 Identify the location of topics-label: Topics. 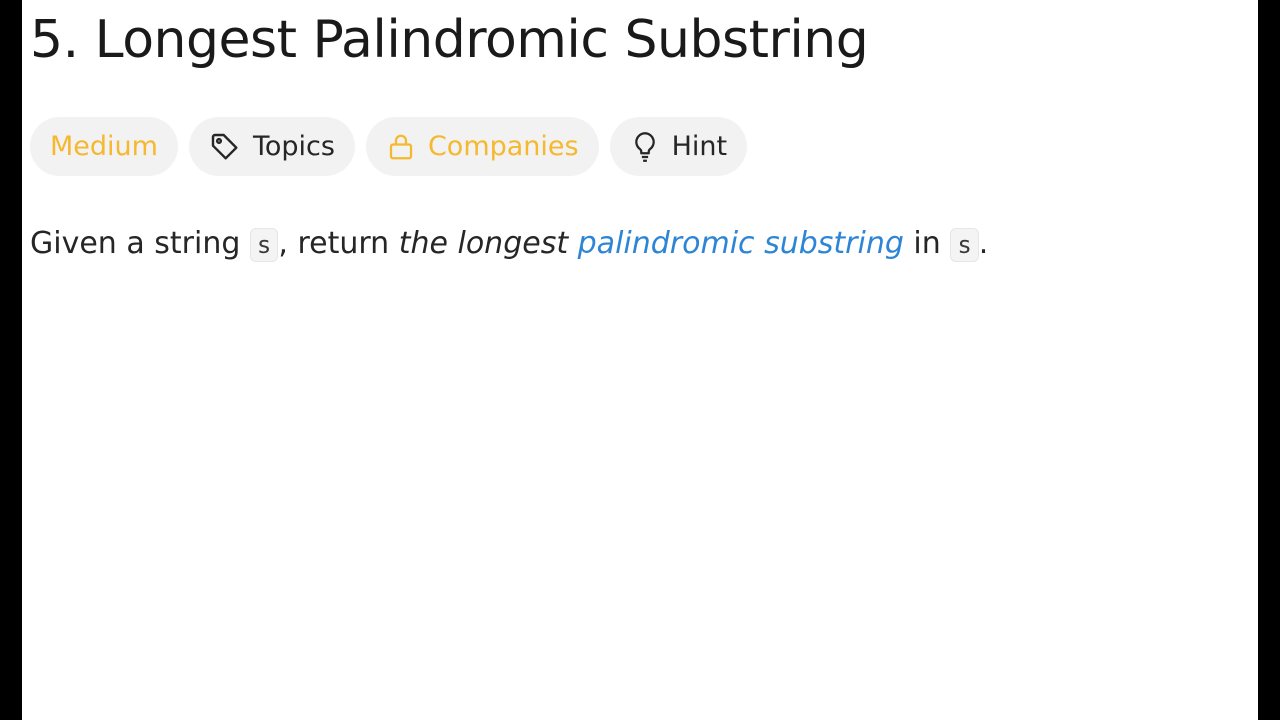
(293, 146).